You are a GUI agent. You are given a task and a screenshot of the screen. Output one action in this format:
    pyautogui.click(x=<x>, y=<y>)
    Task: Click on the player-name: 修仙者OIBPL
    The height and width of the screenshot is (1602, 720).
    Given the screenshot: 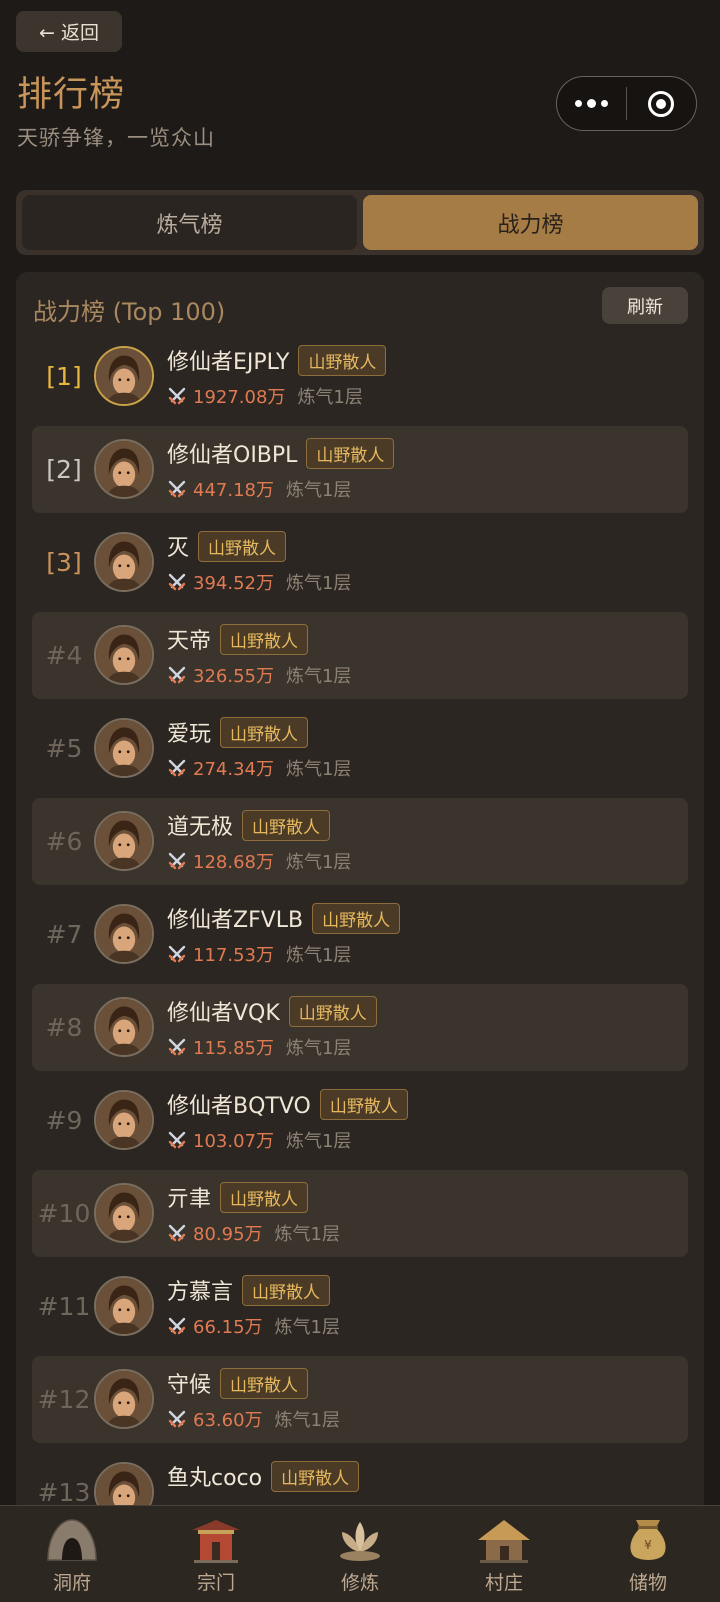 What is the action you would take?
    pyautogui.click(x=232, y=455)
    